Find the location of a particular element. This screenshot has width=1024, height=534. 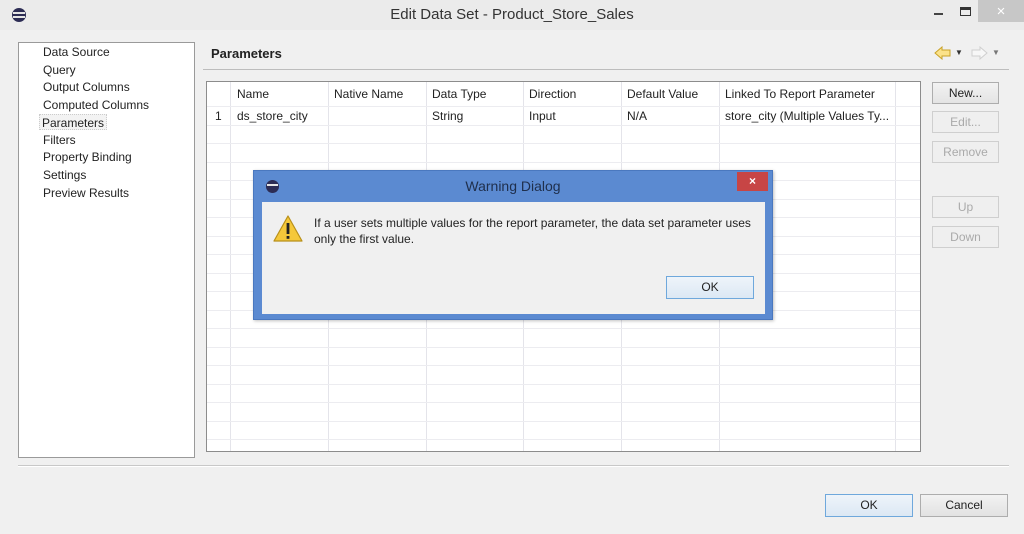

arrow-right-icon is located at coordinates (979, 53).